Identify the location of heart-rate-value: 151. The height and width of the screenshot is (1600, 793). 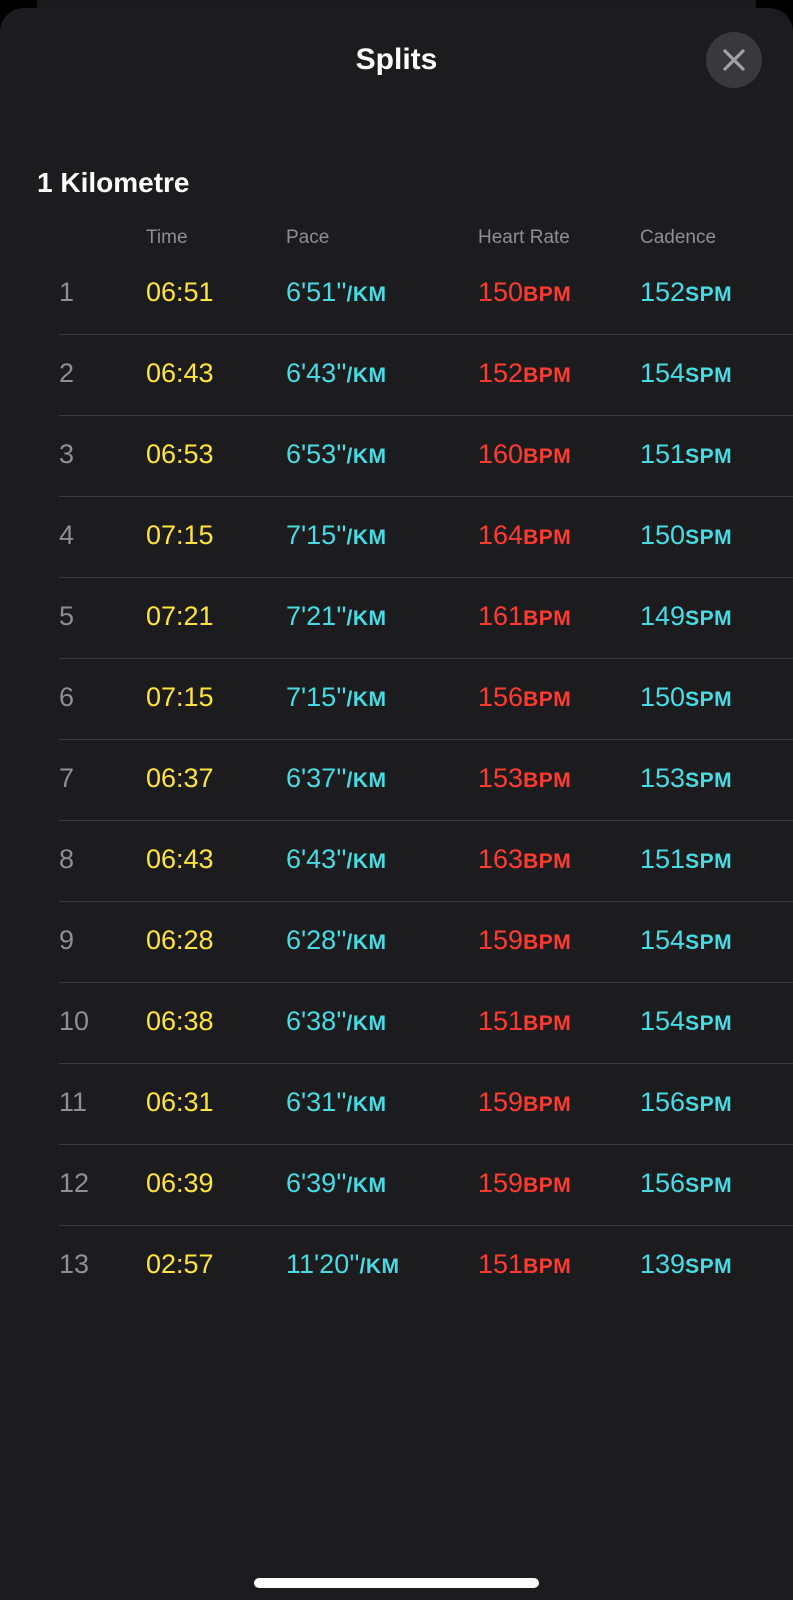
(501, 1021).